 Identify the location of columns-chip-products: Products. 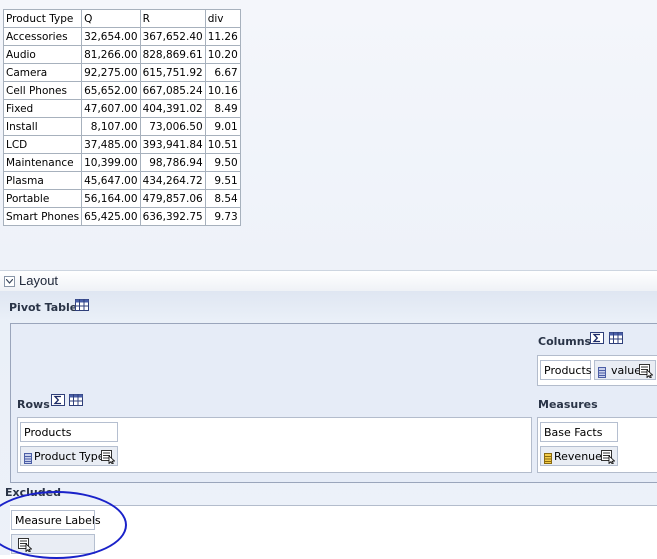
(566, 370).